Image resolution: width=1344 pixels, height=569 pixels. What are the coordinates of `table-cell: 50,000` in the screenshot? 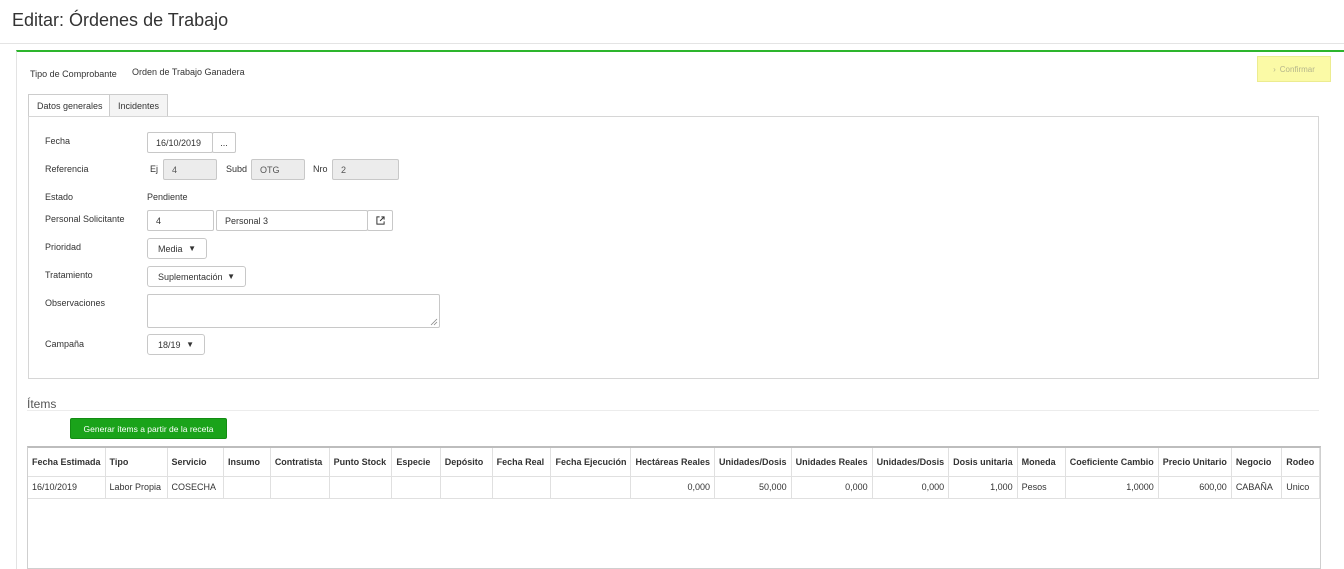 It's located at (753, 487).